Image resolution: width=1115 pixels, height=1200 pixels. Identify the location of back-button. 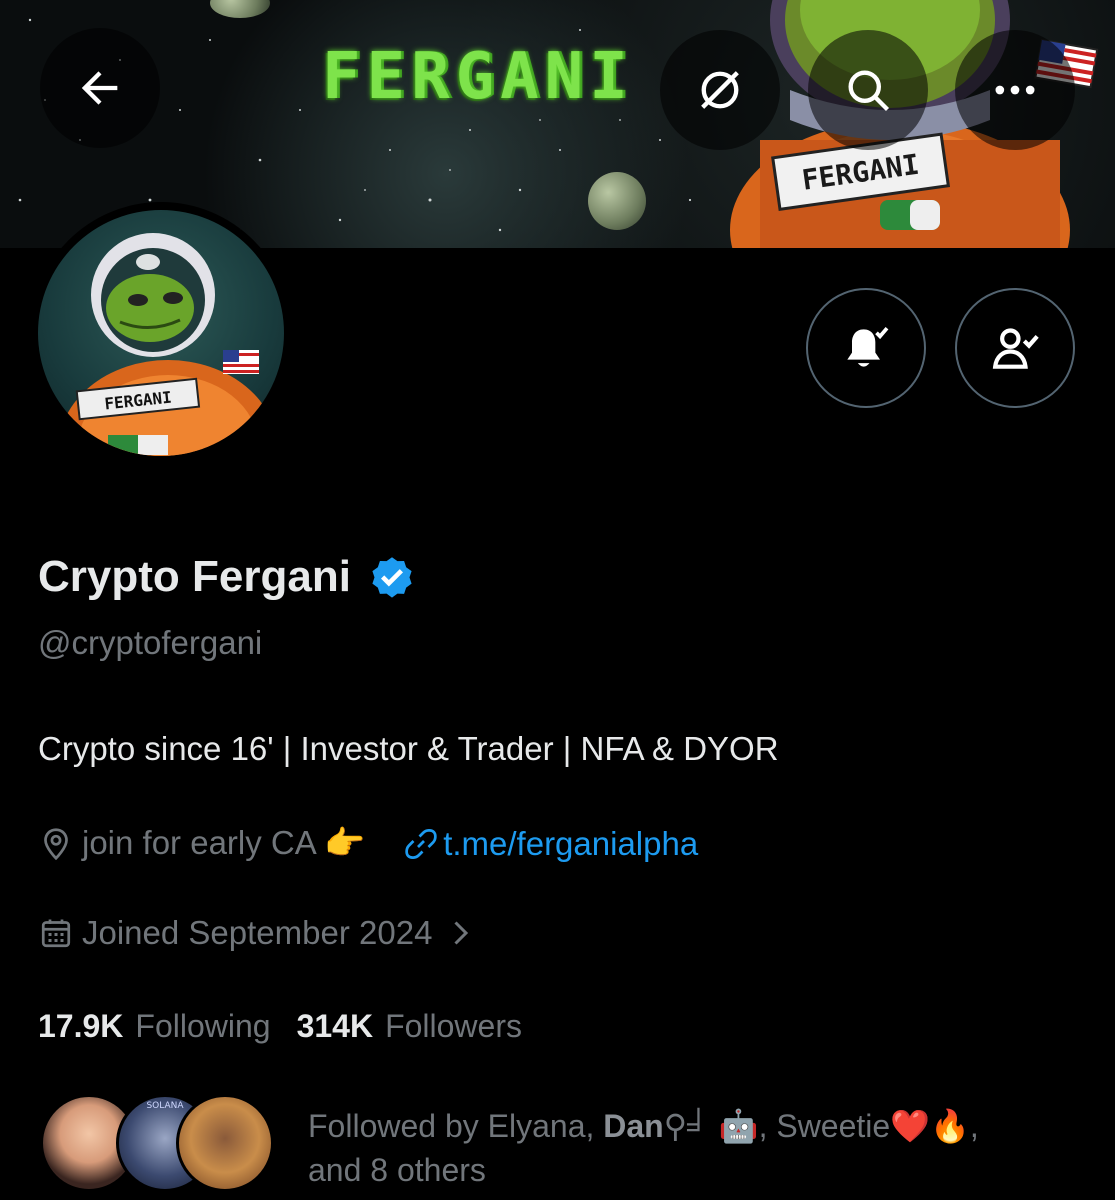
(100, 88).